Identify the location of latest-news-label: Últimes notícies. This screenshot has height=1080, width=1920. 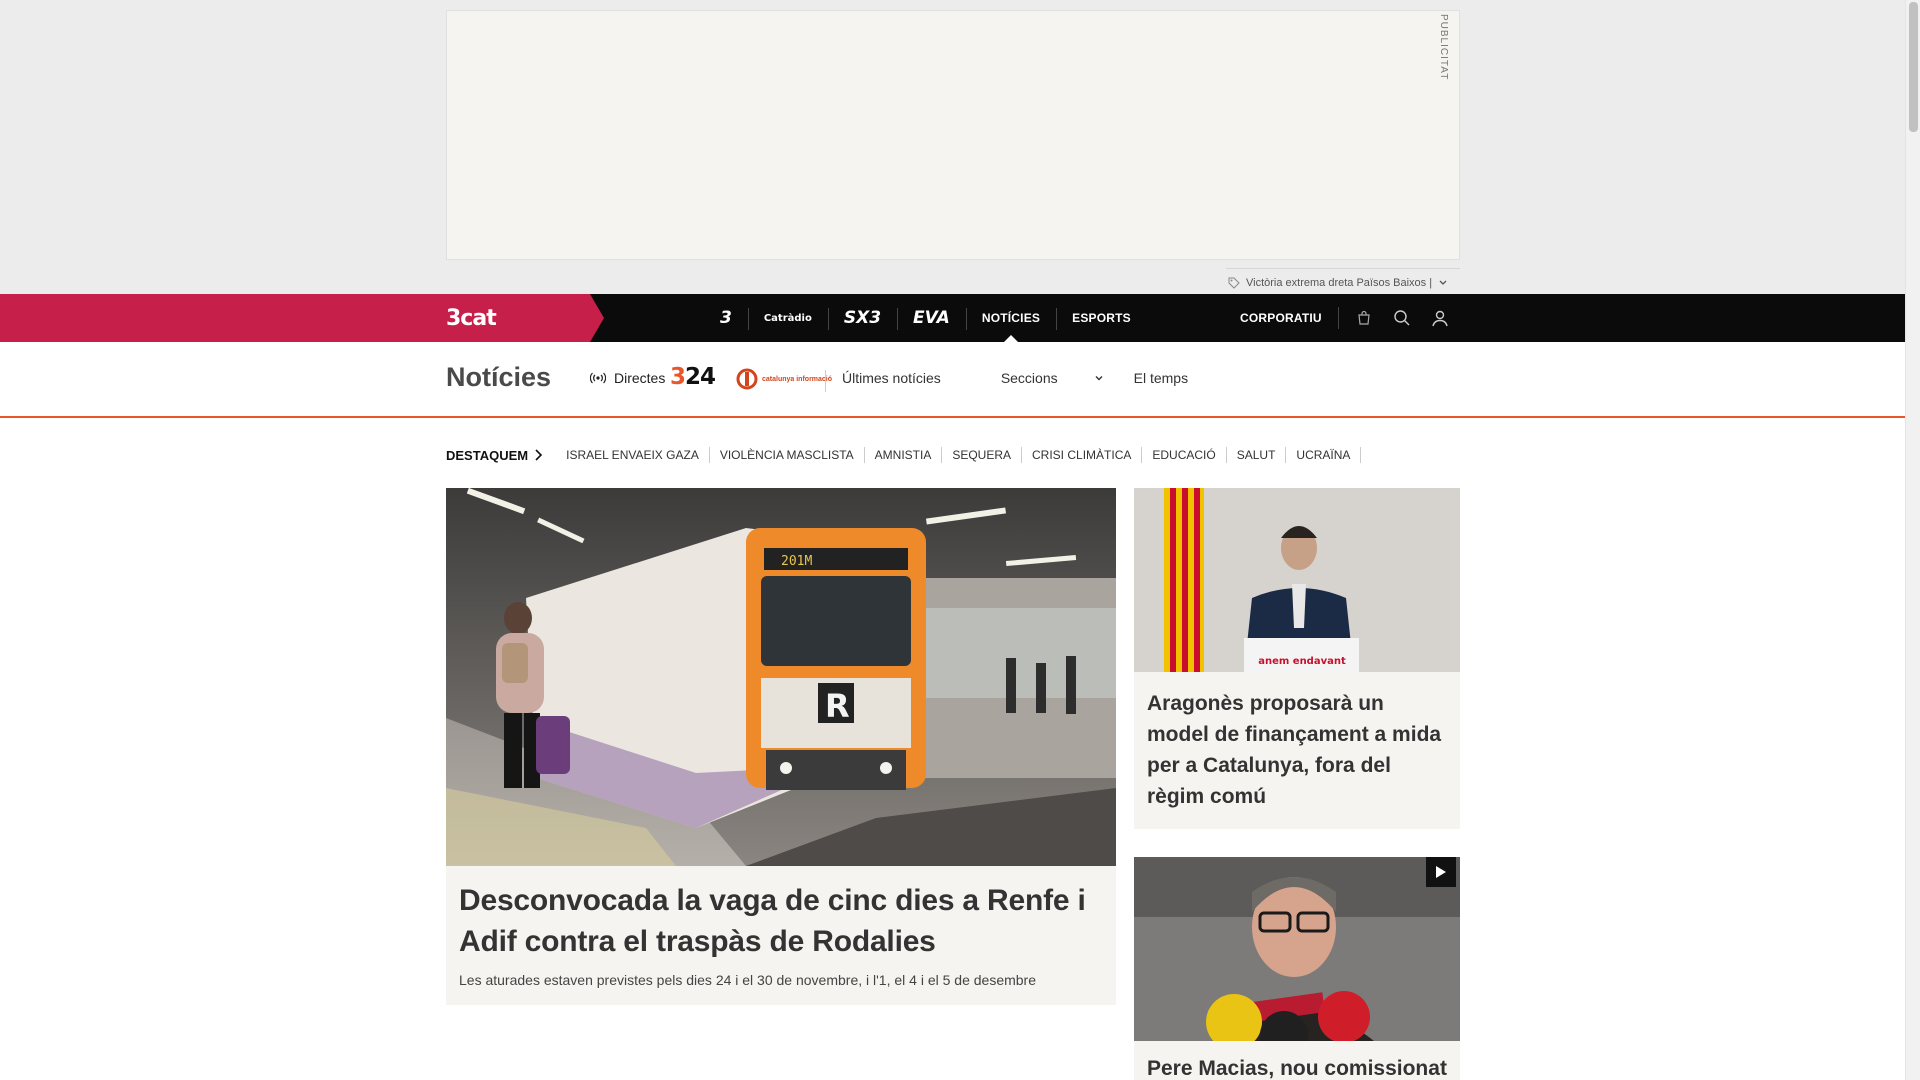
(891, 378).